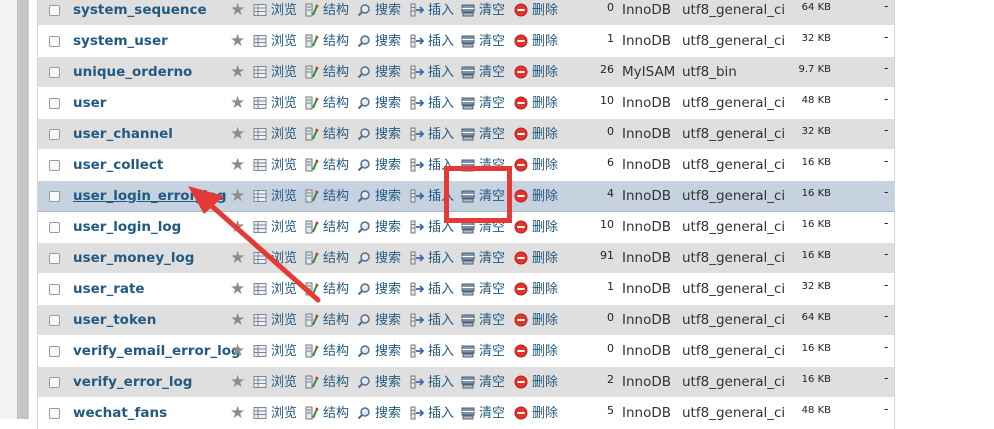 The height and width of the screenshot is (429, 994). What do you see at coordinates (118, 165) in the screenshot?
I see `table-name-link: user_collect` at bounding box center [118, 165].